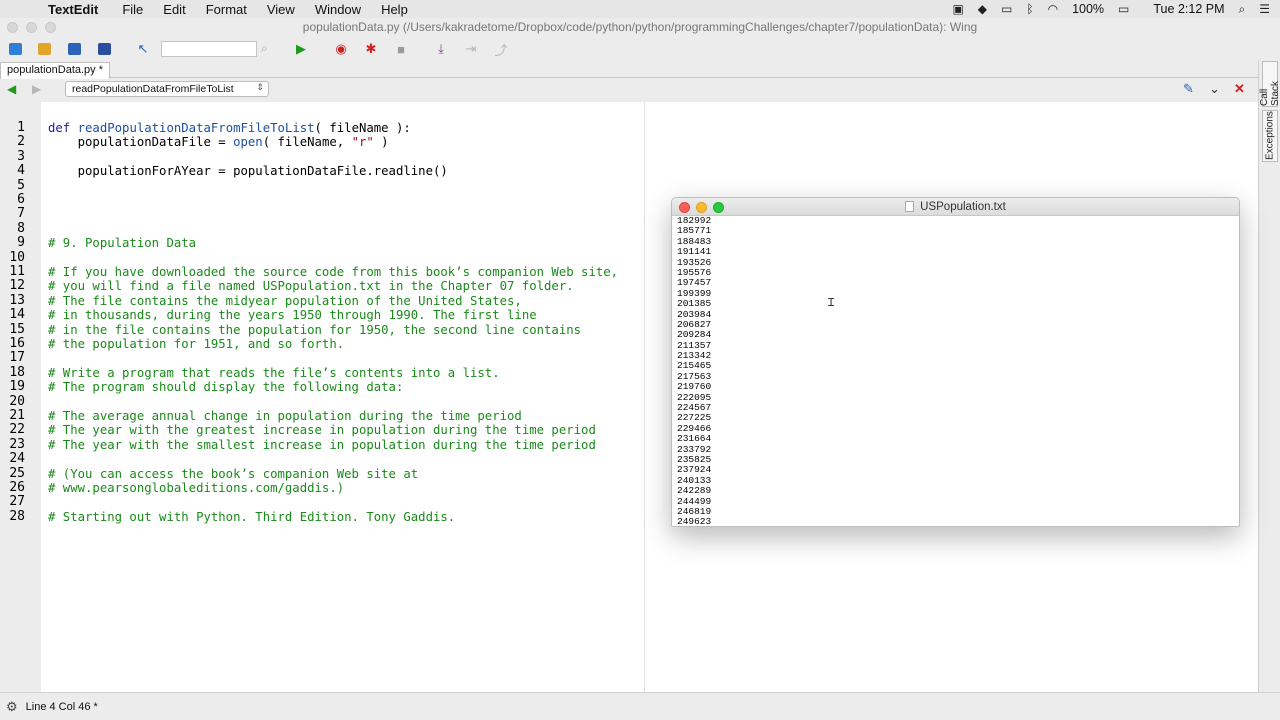 The width and height of the screenshot is (1280, 720). What do you see at coordinates (371, 49) in the screenshot?
I see `bug-icon: ✱` at bounding box center [371, 49].